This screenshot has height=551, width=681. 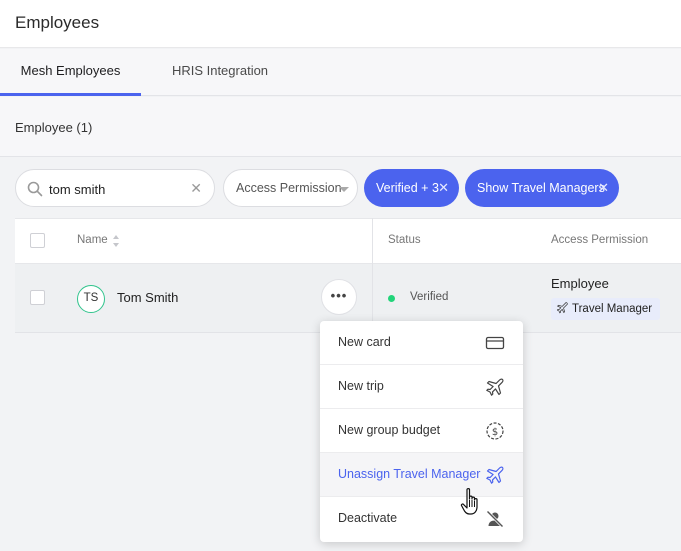 What do you see at coordinates (196, 188) in the screenshot?
I see `clear-search-icon: ✕` at bounding box center [196, 188].